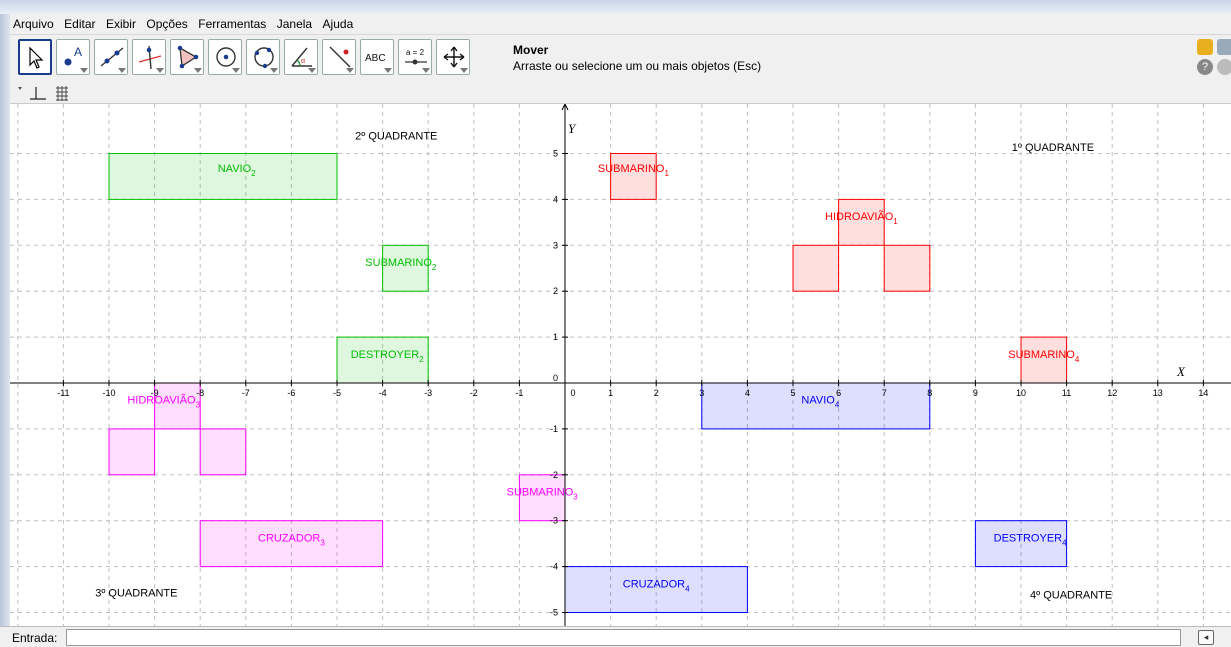  I want to click on move-tool-button, so click(35, 57).